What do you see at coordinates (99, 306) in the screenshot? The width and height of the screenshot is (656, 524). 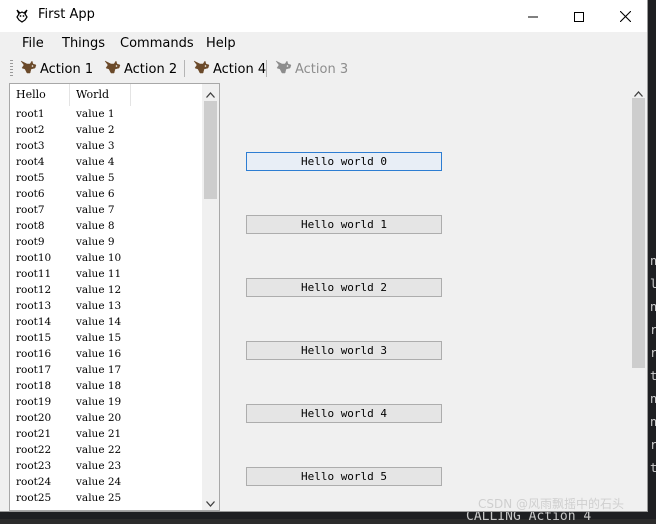 I see `tree-cell-world: value 13` at bounding box center [99, 306].